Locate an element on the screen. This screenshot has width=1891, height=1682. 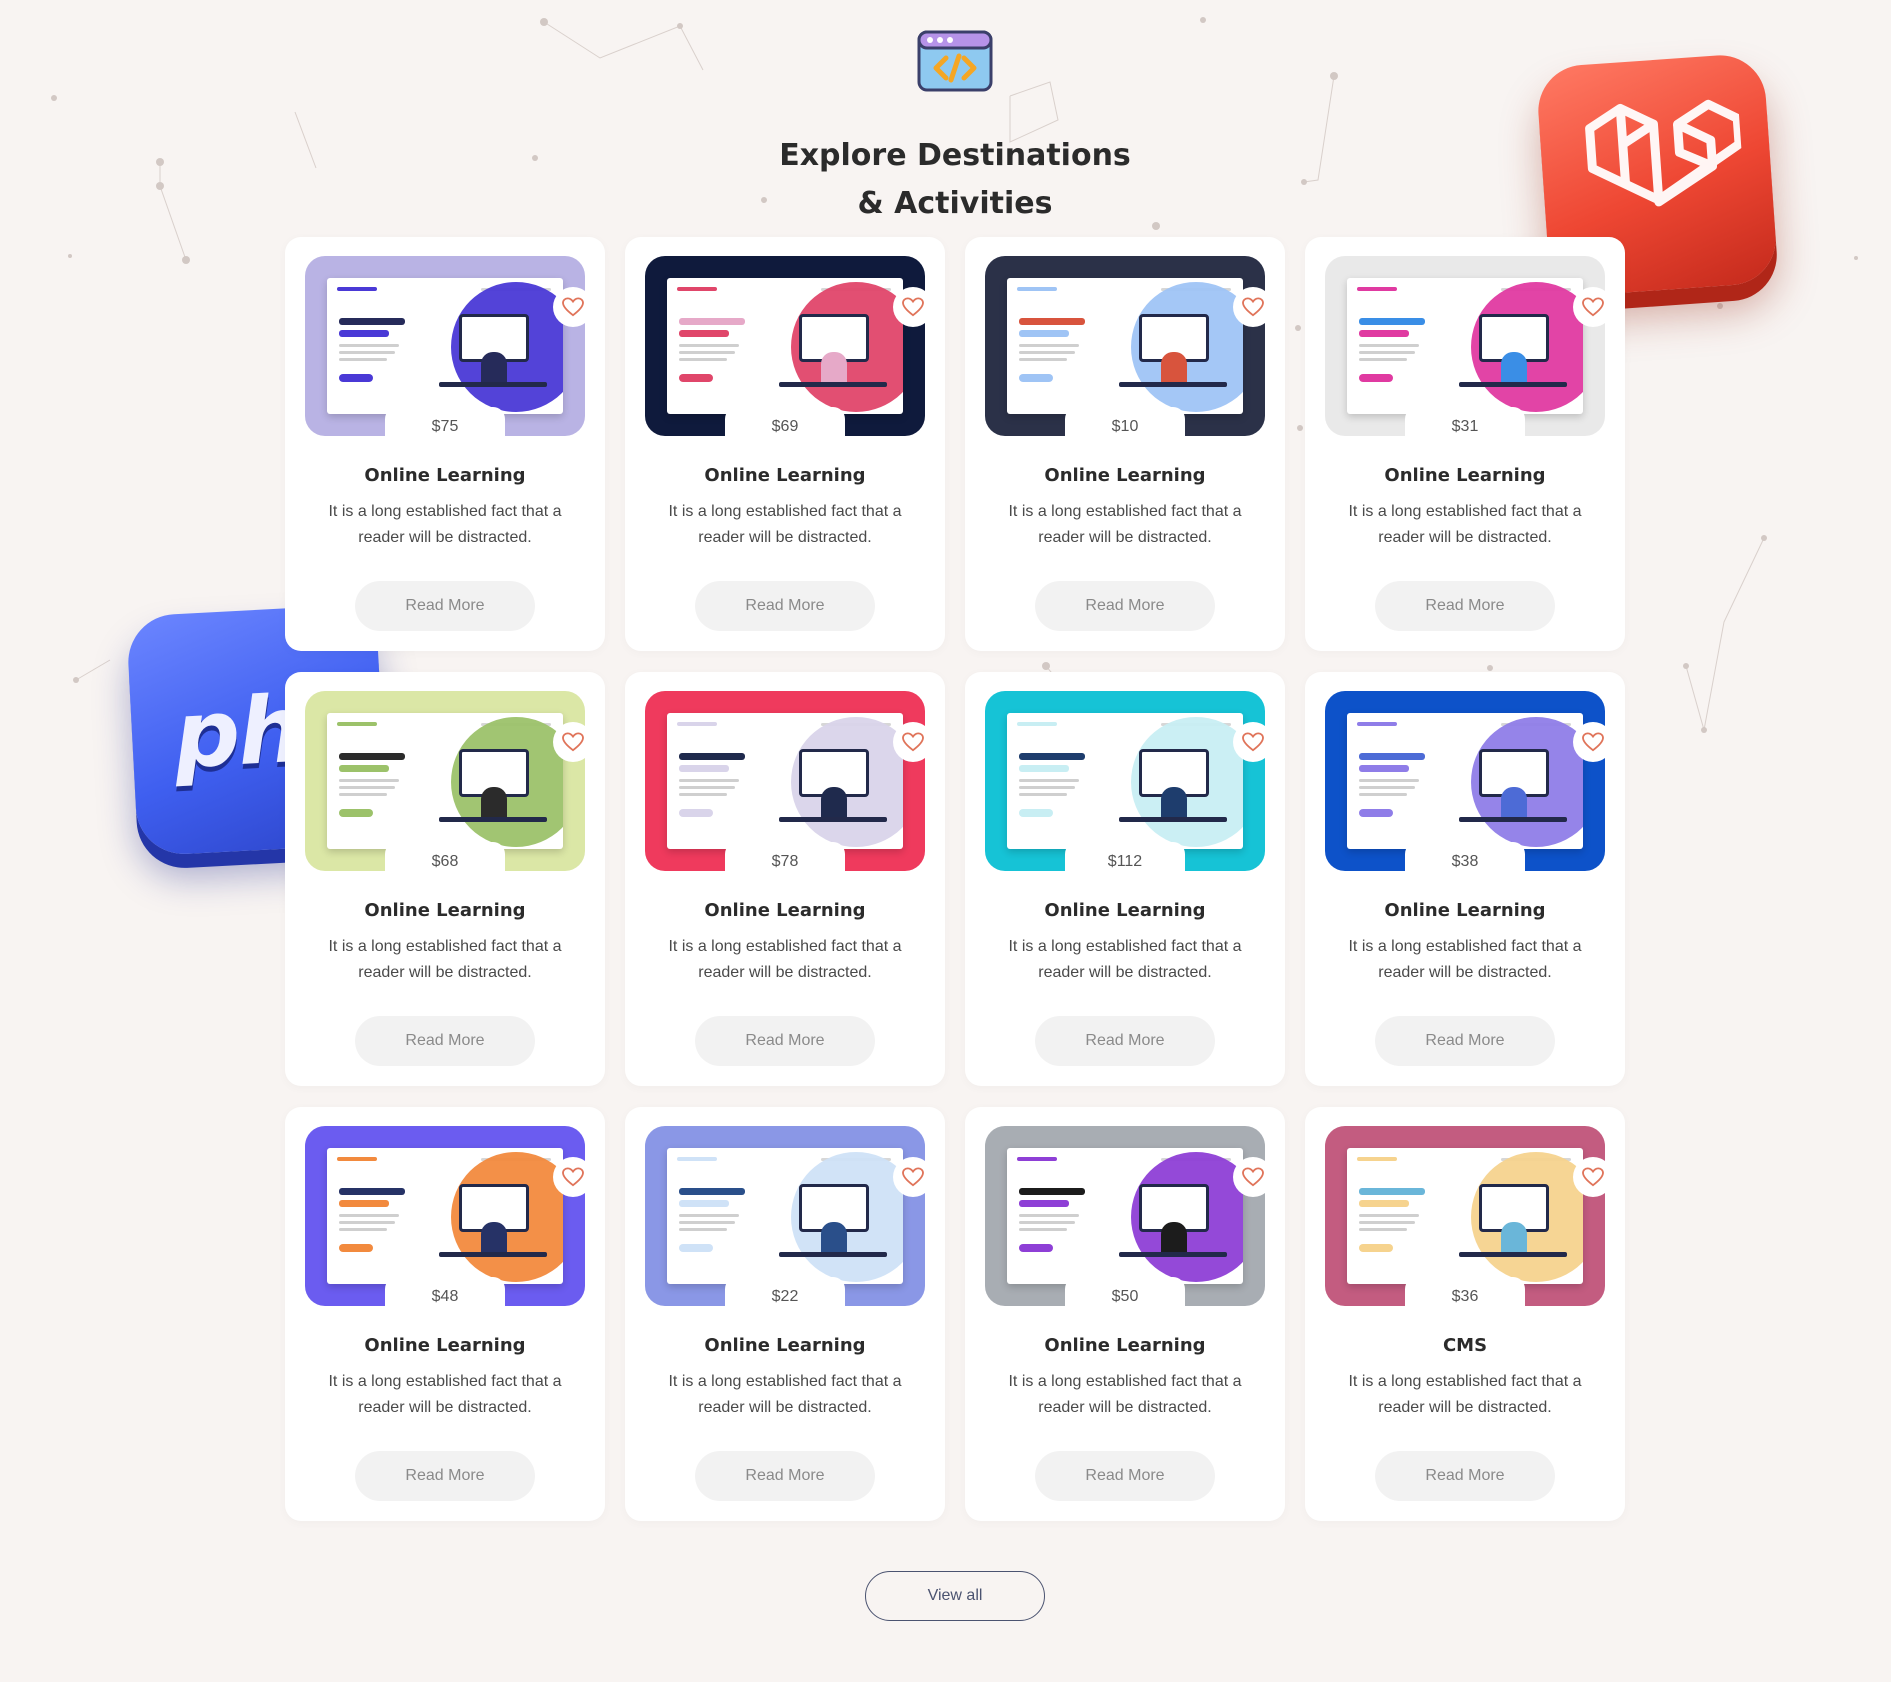
price-tag: $69 is located at coordinates (785, 425).